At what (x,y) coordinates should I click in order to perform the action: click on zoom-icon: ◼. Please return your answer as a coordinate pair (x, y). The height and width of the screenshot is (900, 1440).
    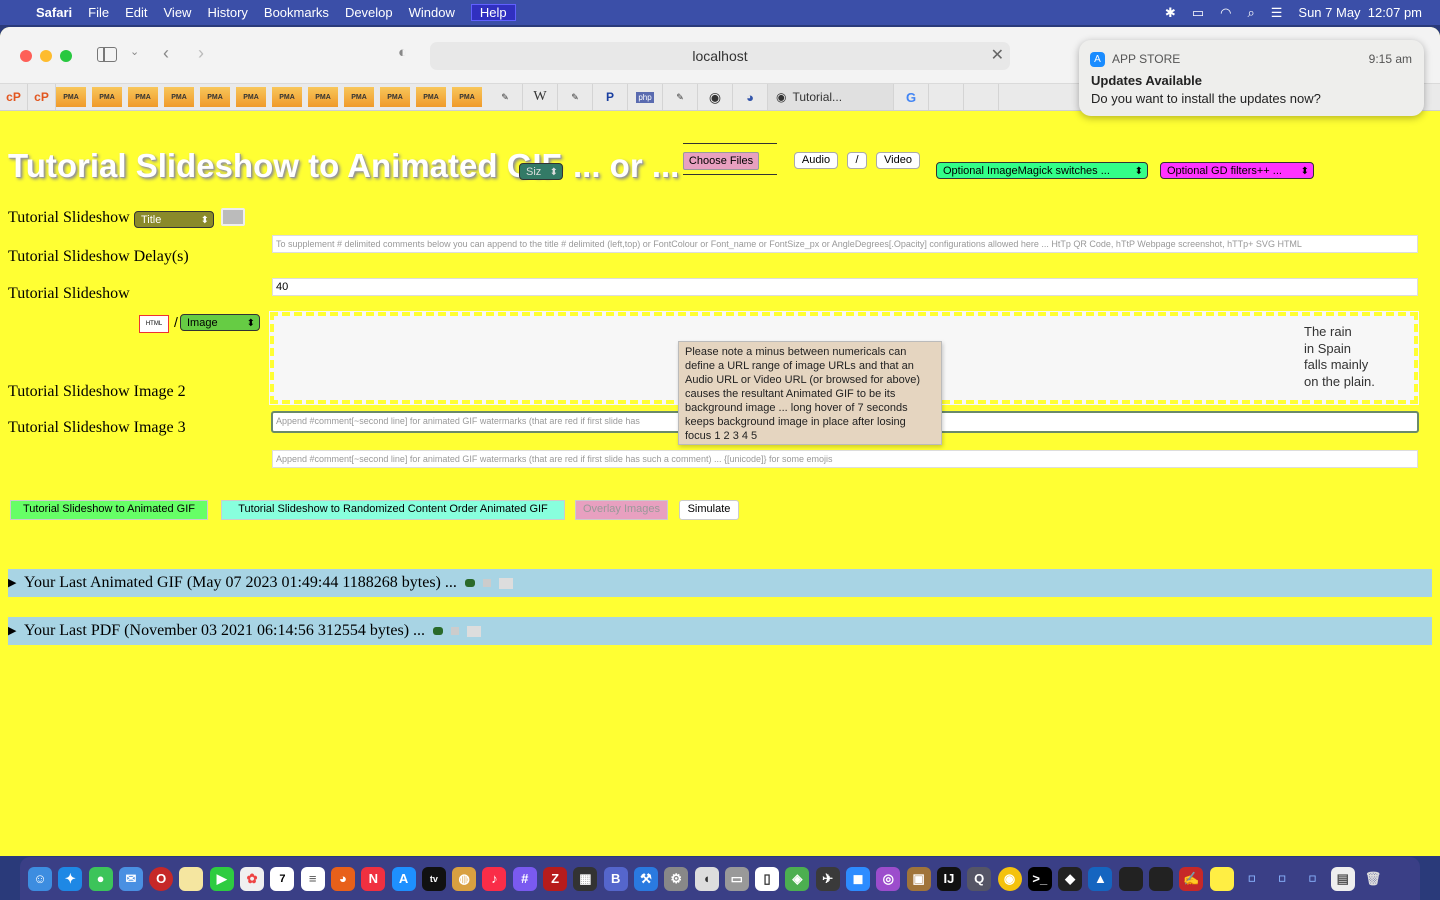
    Looking at the image, I should click on (858, 878).